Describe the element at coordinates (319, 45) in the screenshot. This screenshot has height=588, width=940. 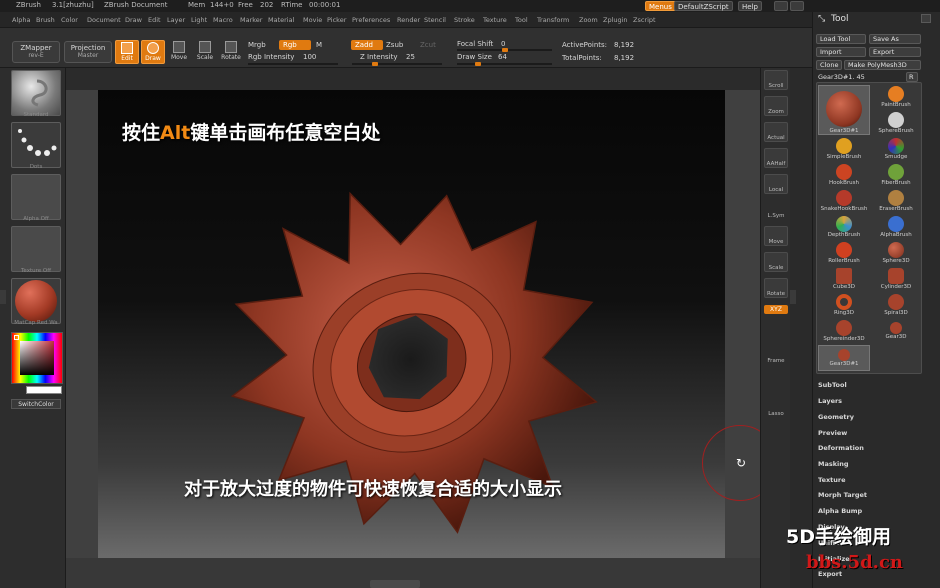
I see `m-button: M` at that location.